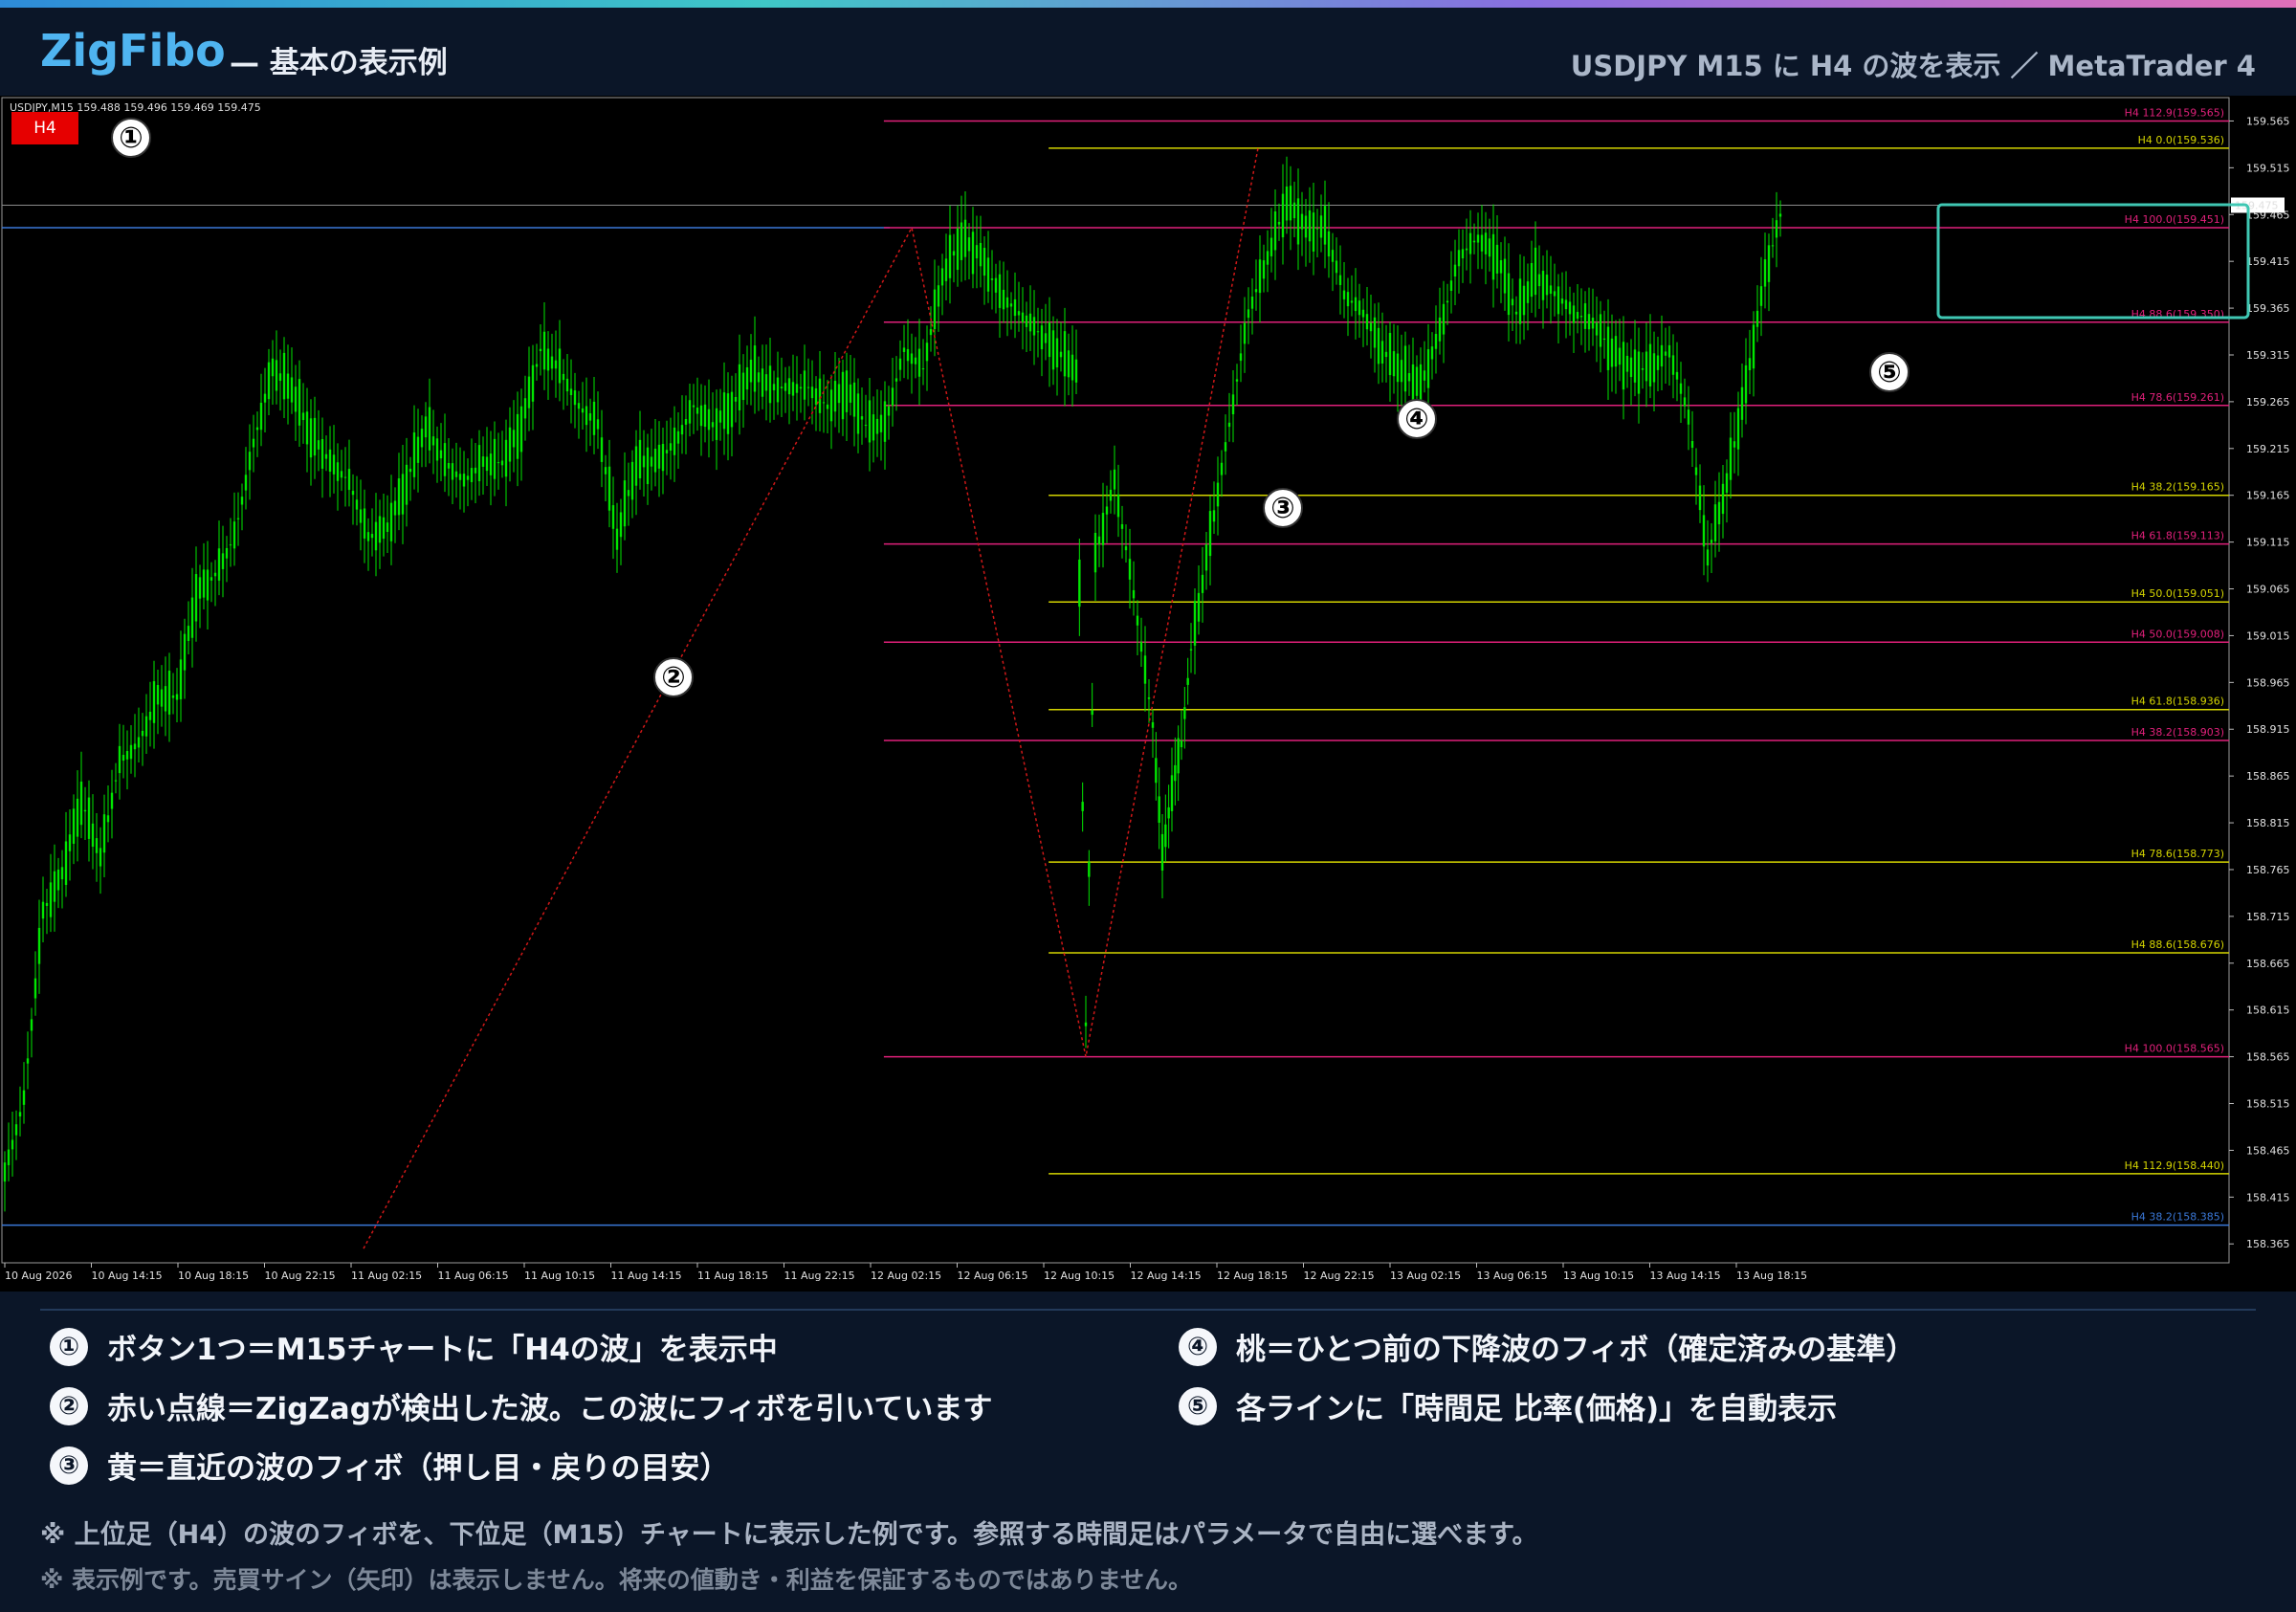 Image resolution: width=2296 pixels, height=1612 pixels. What do you see at coordinates (214, 1276) in the screenshot?
I see `time-tick-label: 10 Aug 18:15` at bounding box center [214, 1276].